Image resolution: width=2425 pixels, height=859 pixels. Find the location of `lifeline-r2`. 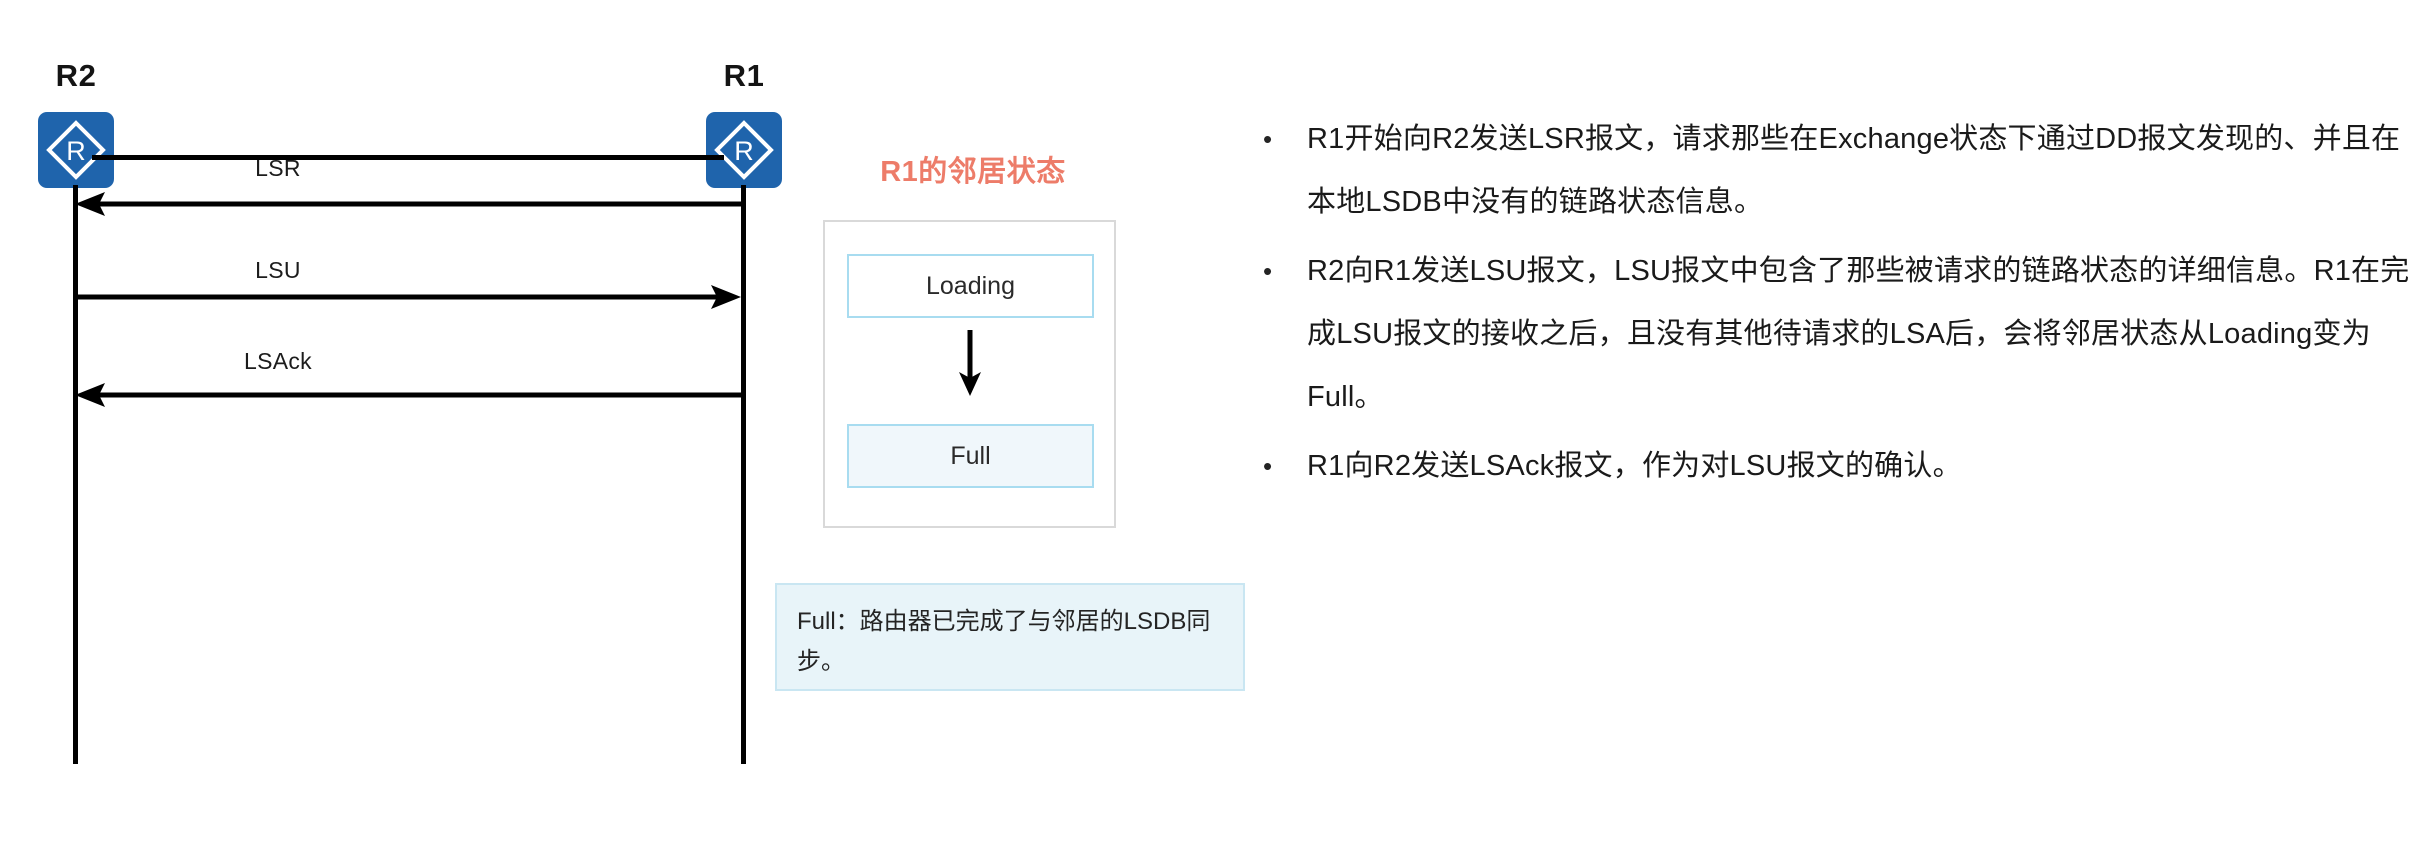

lifeline-r2 is located at coordinates (75, 474).